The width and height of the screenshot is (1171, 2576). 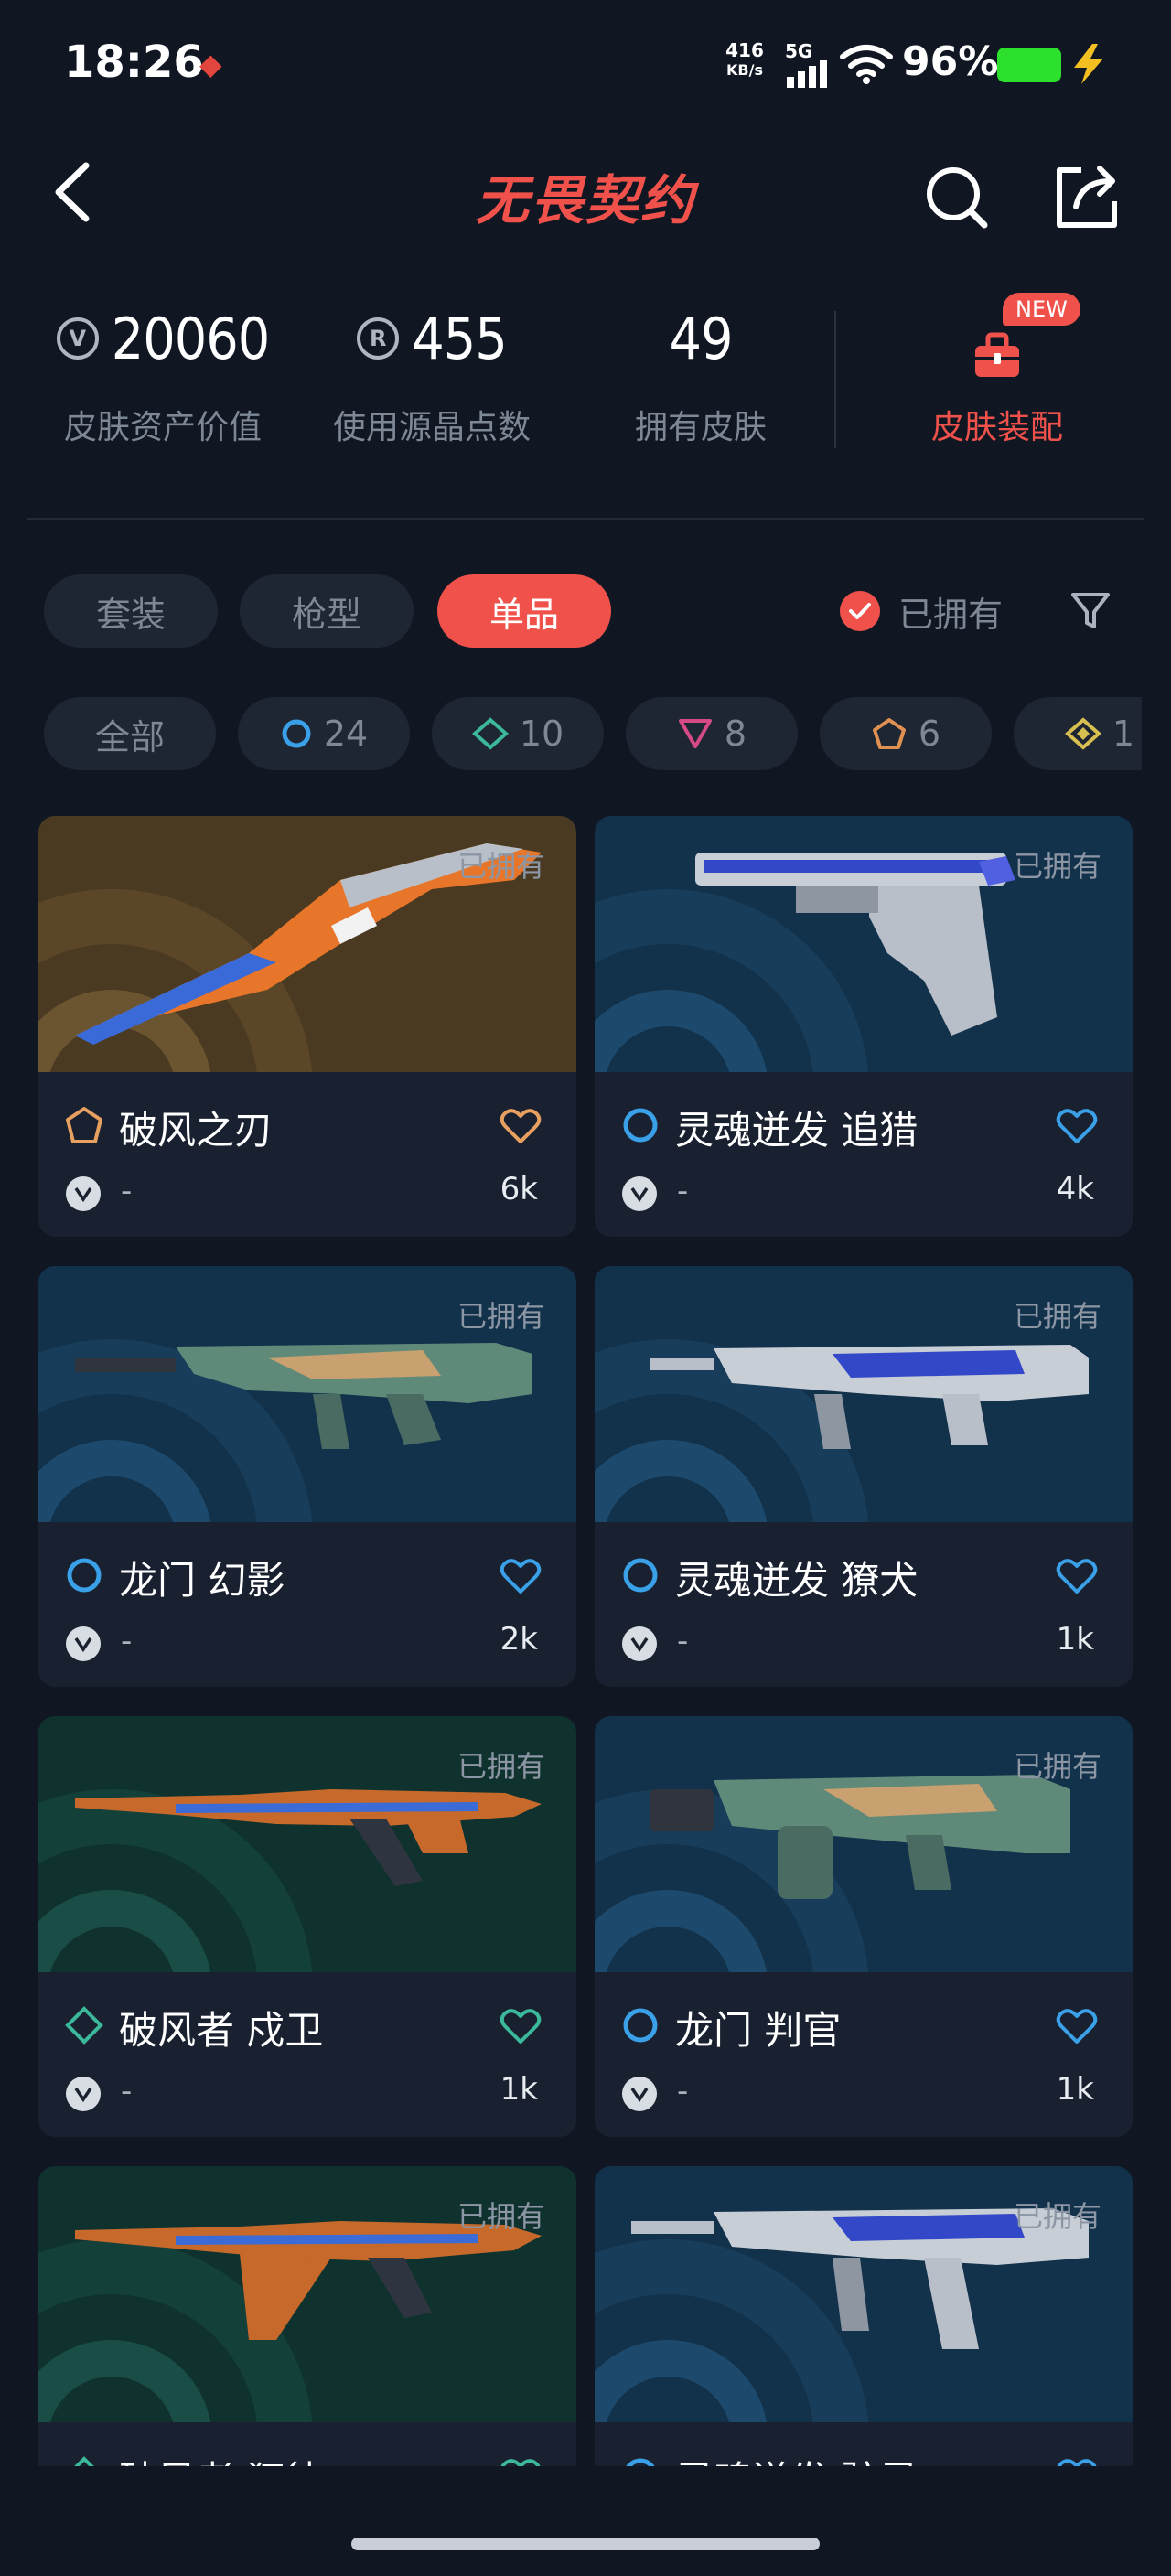 I want to click on back-button, so click(x=72, y=192).